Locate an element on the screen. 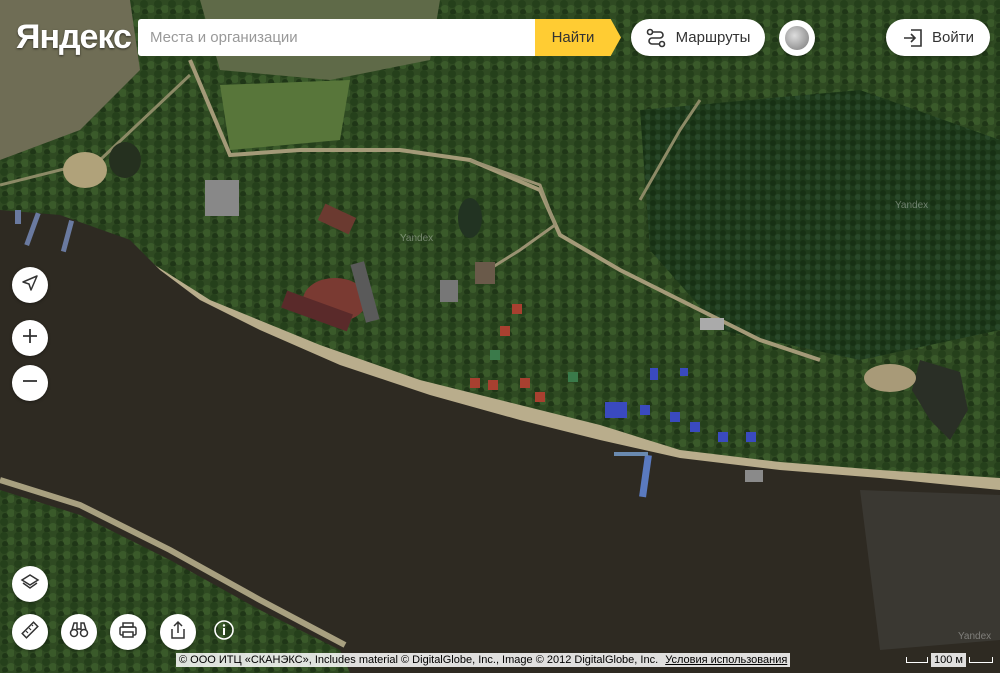  scale-line-left is located at coordinates (917, 660).